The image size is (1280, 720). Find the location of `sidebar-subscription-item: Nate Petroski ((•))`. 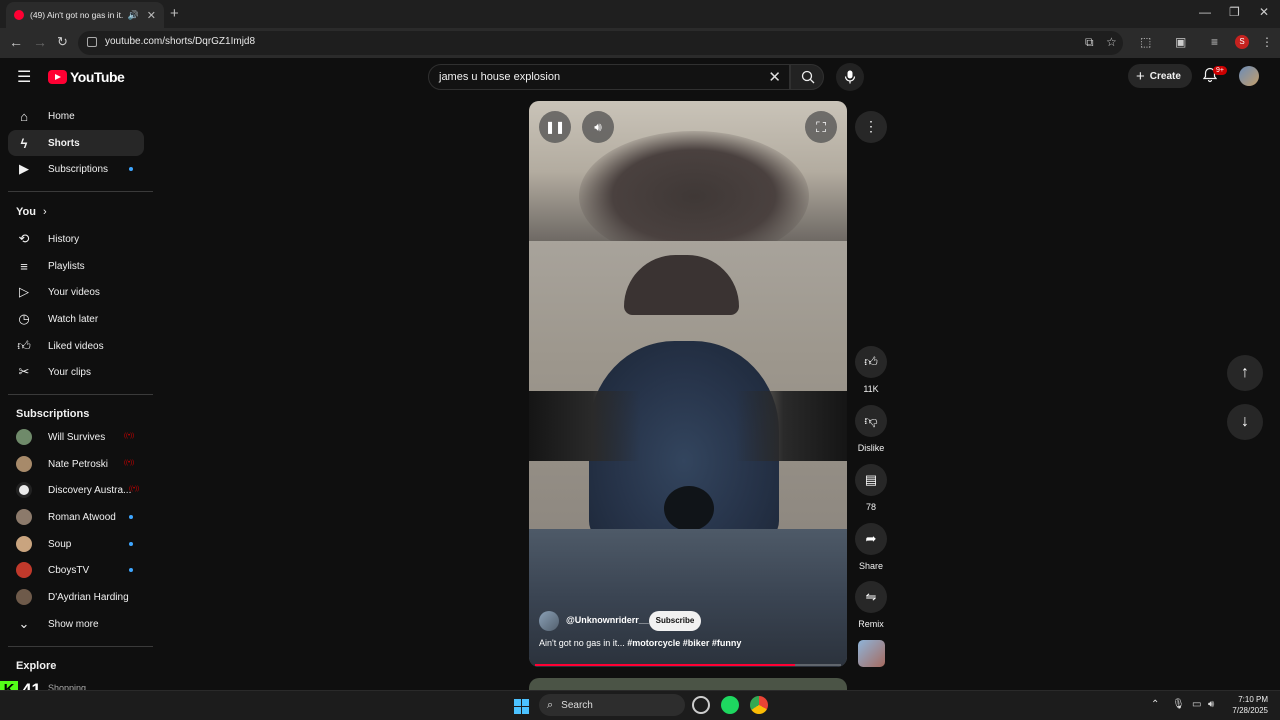

sidebar-subscription-item: Nate Petroski ((•)) is located at coordinates (76, 464).